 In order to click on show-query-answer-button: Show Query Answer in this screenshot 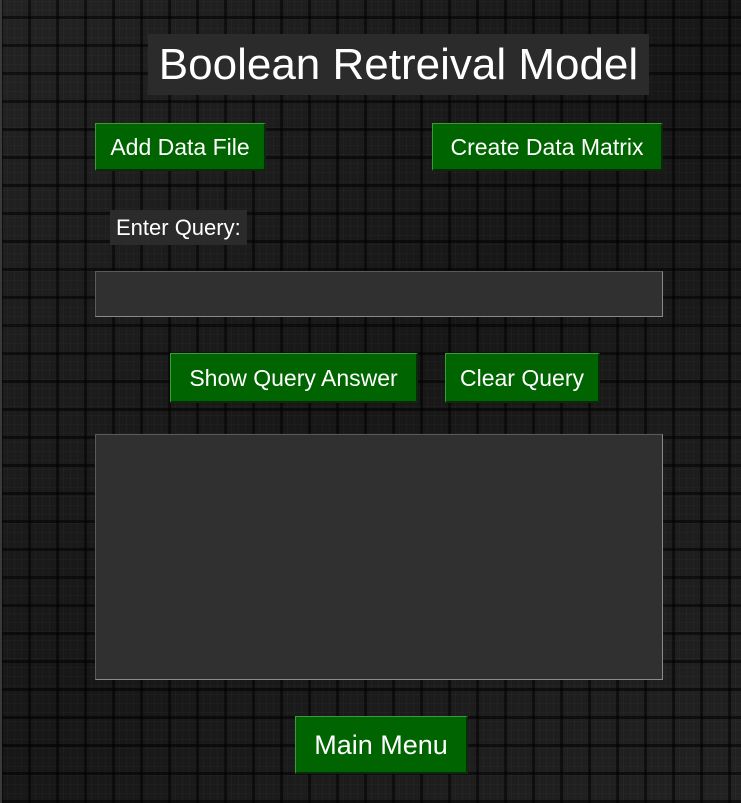, I will do `click(294, 378)`.